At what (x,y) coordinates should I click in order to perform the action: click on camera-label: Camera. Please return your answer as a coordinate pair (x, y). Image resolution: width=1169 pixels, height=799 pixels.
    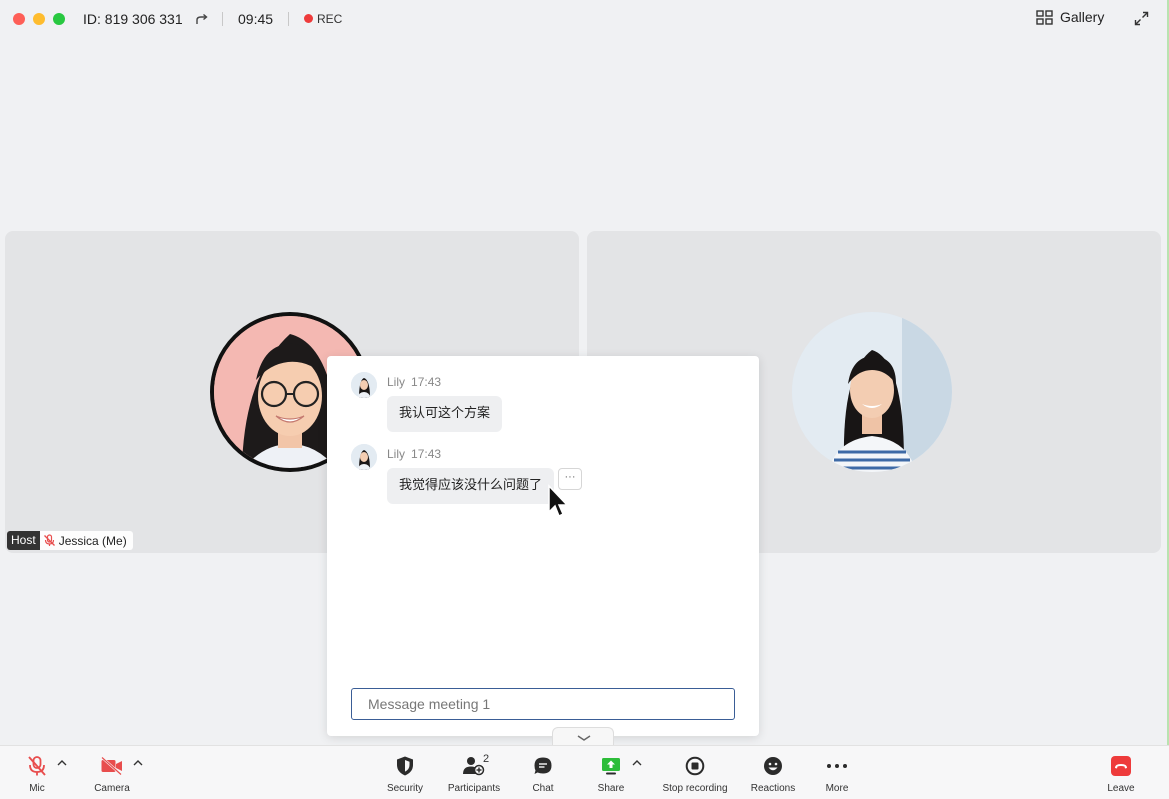
    Looking at the image, I should click on (112, 788).